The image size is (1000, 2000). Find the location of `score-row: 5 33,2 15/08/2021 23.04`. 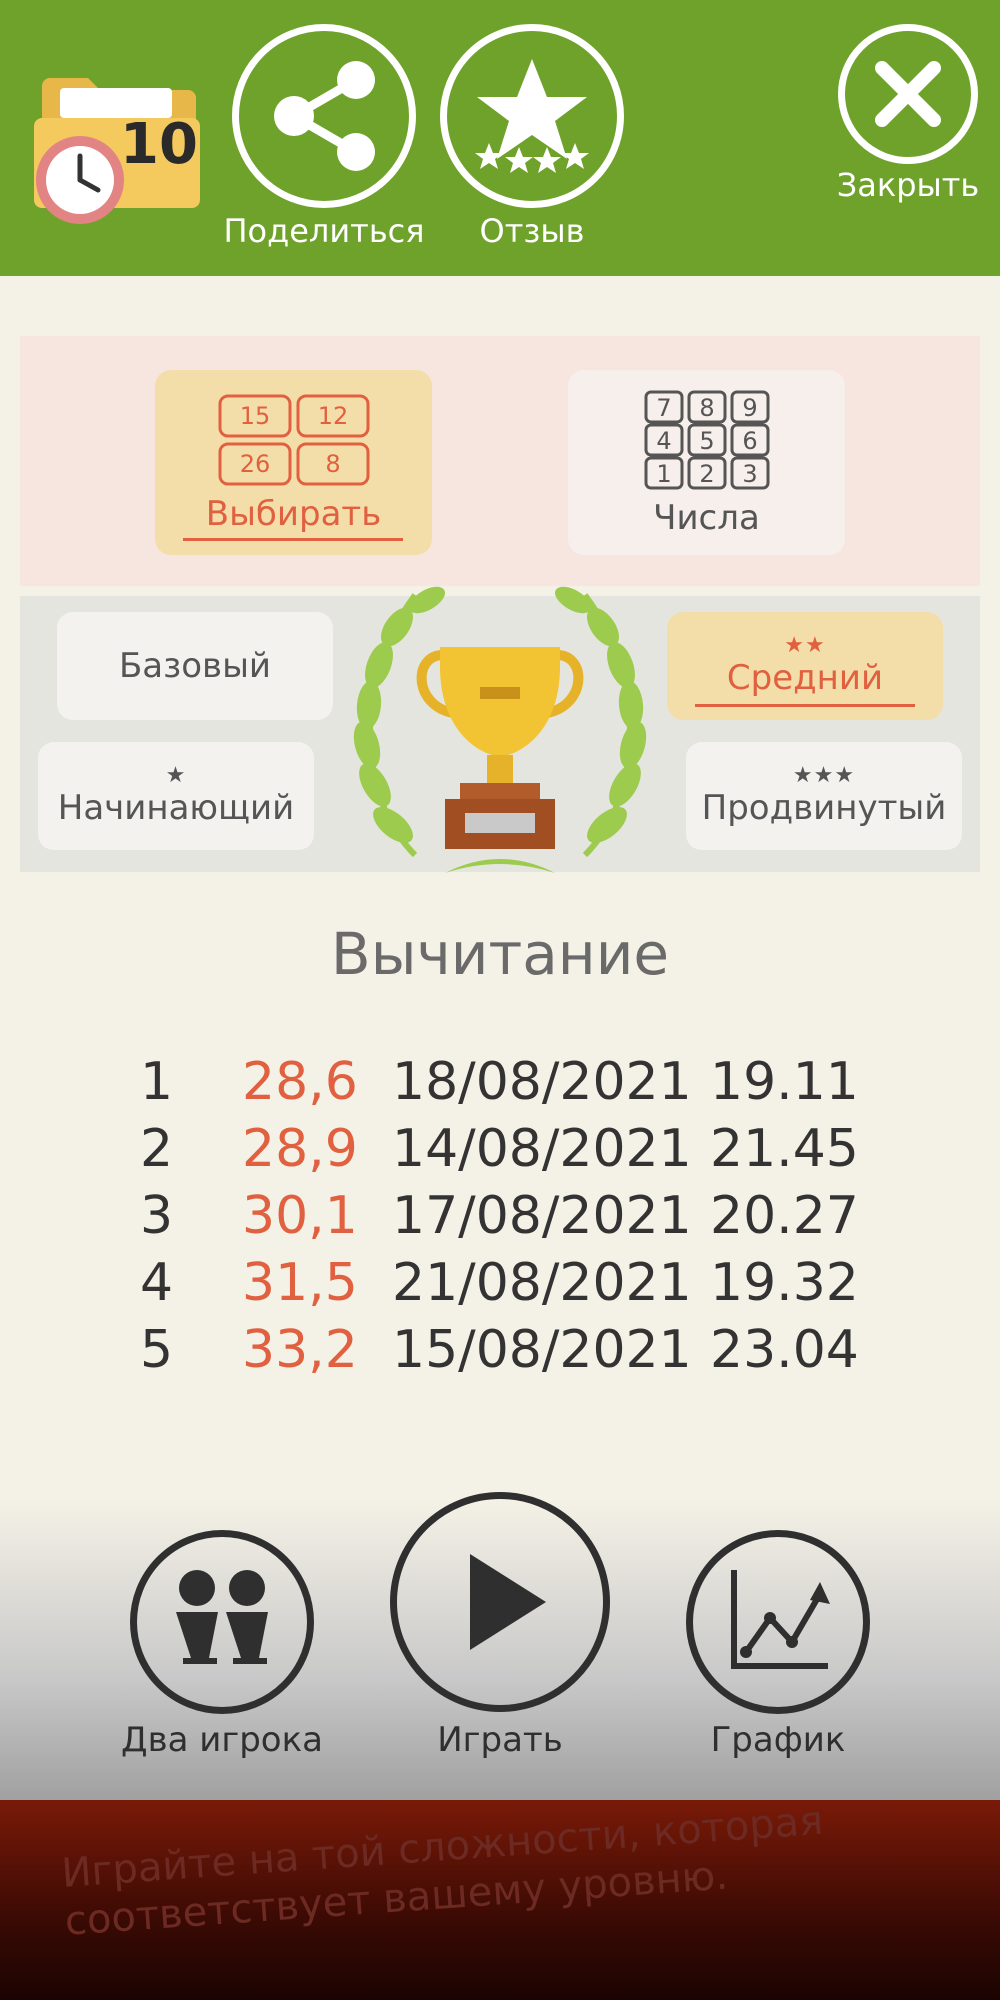

score-row: 5 33,2 15/08/2021 23.04 is located at coordinates (500, 1353).